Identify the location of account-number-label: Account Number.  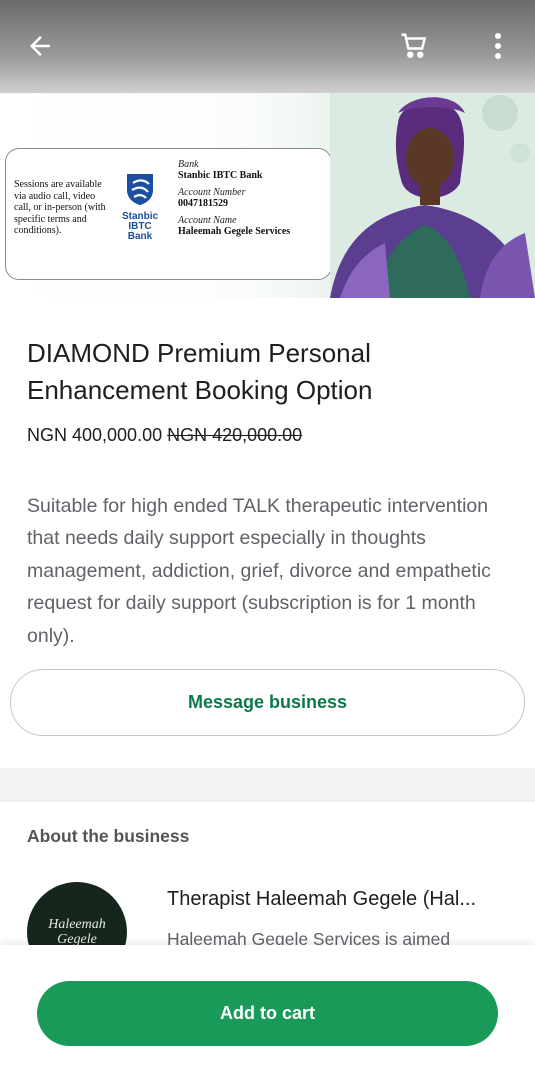
(212, 192).